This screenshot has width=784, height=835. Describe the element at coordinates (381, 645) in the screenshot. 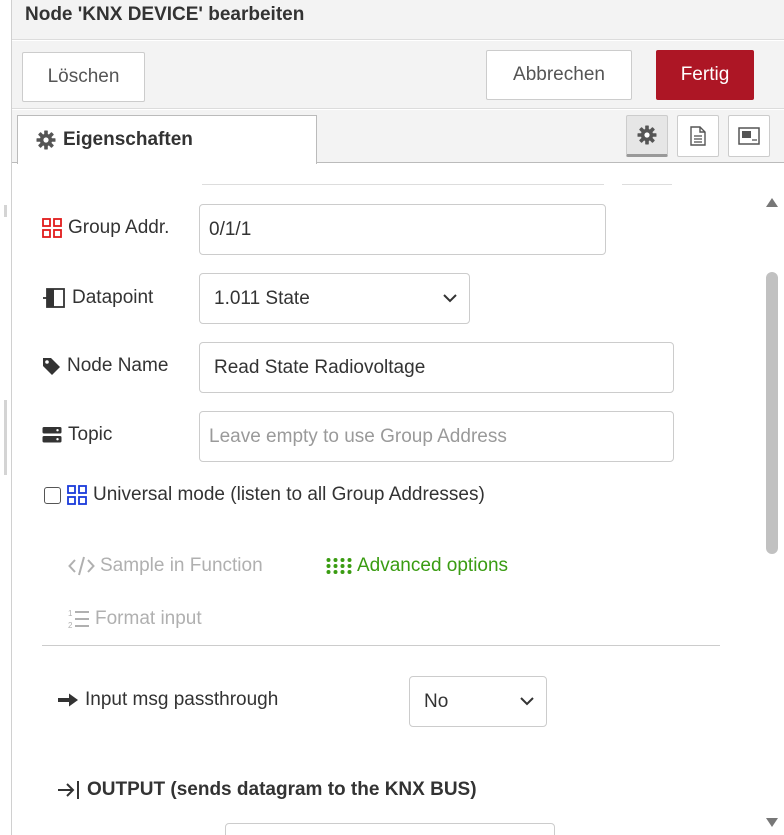

I see `section-divider` at that location.